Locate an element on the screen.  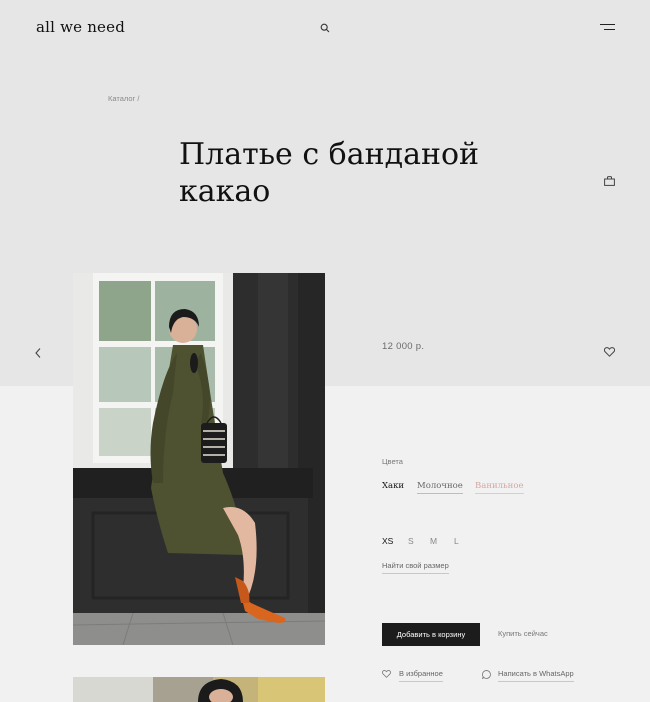
color-option-vanilla: Ванильное is located at coordinates (499, 487).